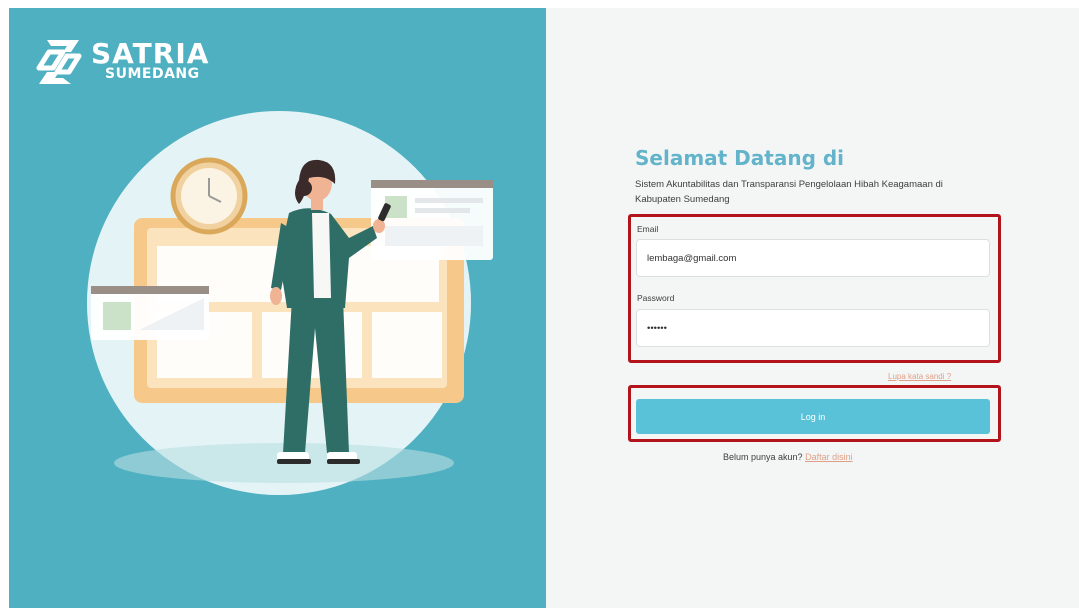 This screenshot has width=1079, height=610. I want to click on brand-text: SATRIA SUMEDANG, so click(150, 58).